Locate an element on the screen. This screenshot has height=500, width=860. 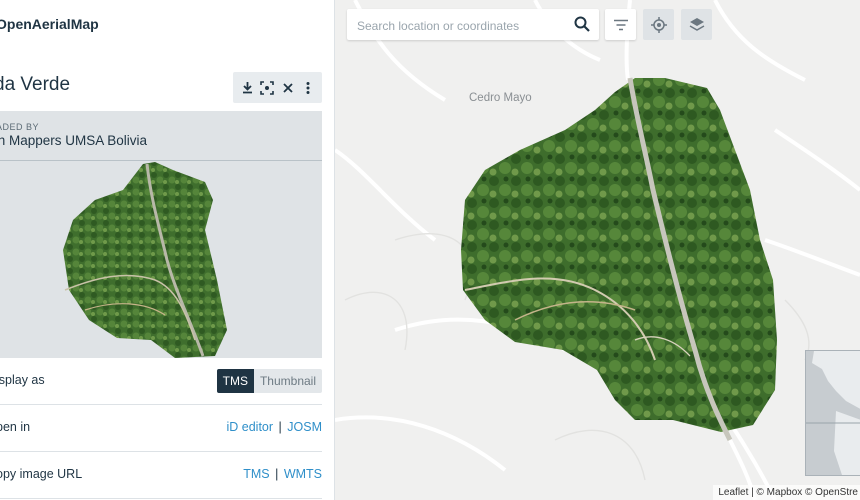
uploader-name: th Mappers UMSA Bolivia is located at coordinates (74, 140).